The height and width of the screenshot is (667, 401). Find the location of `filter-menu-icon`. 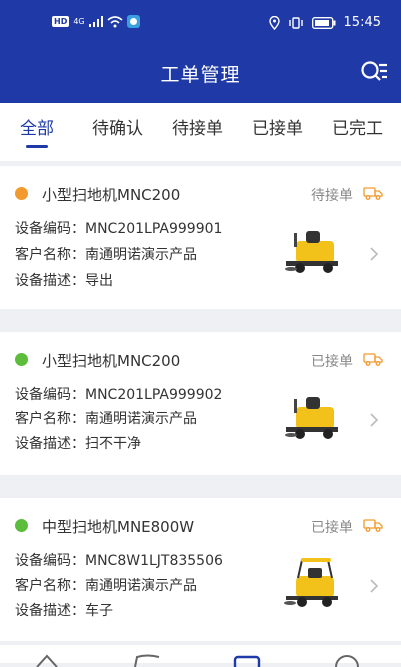

filter-menu-icon is located at coordinates (374, 72).